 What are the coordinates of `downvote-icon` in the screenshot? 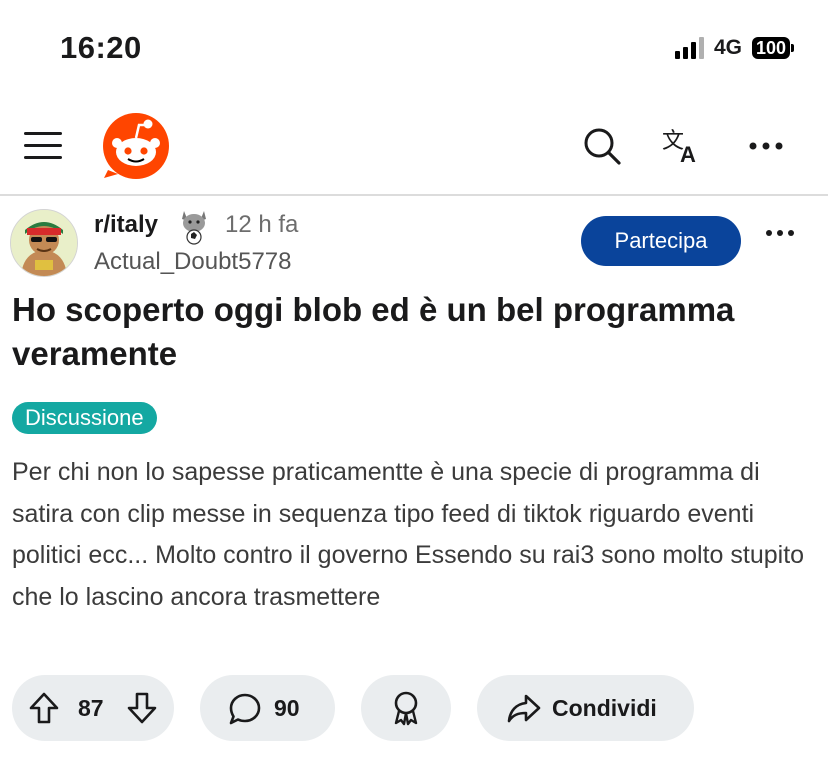 It's located at (142, 710).